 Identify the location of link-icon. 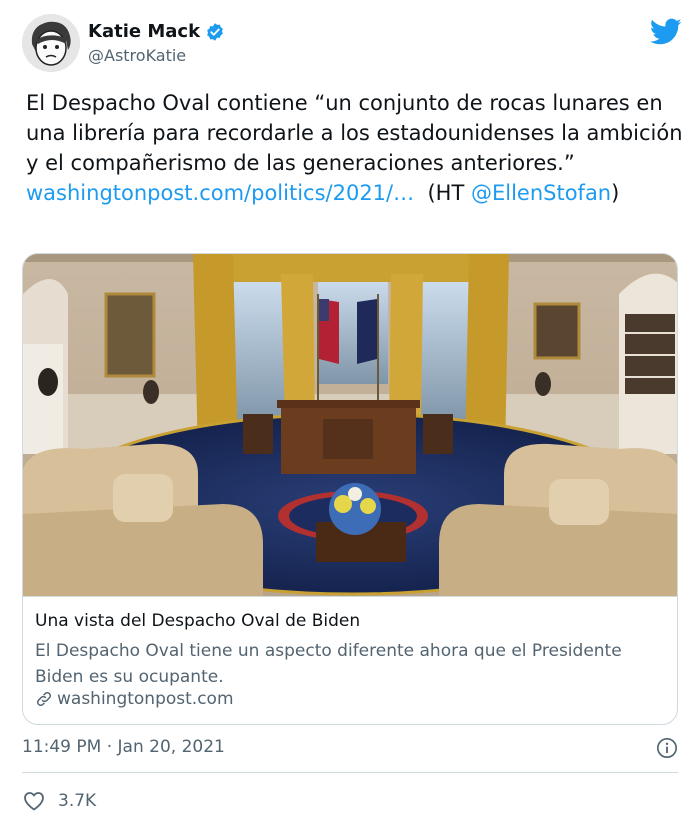
(44, 699).